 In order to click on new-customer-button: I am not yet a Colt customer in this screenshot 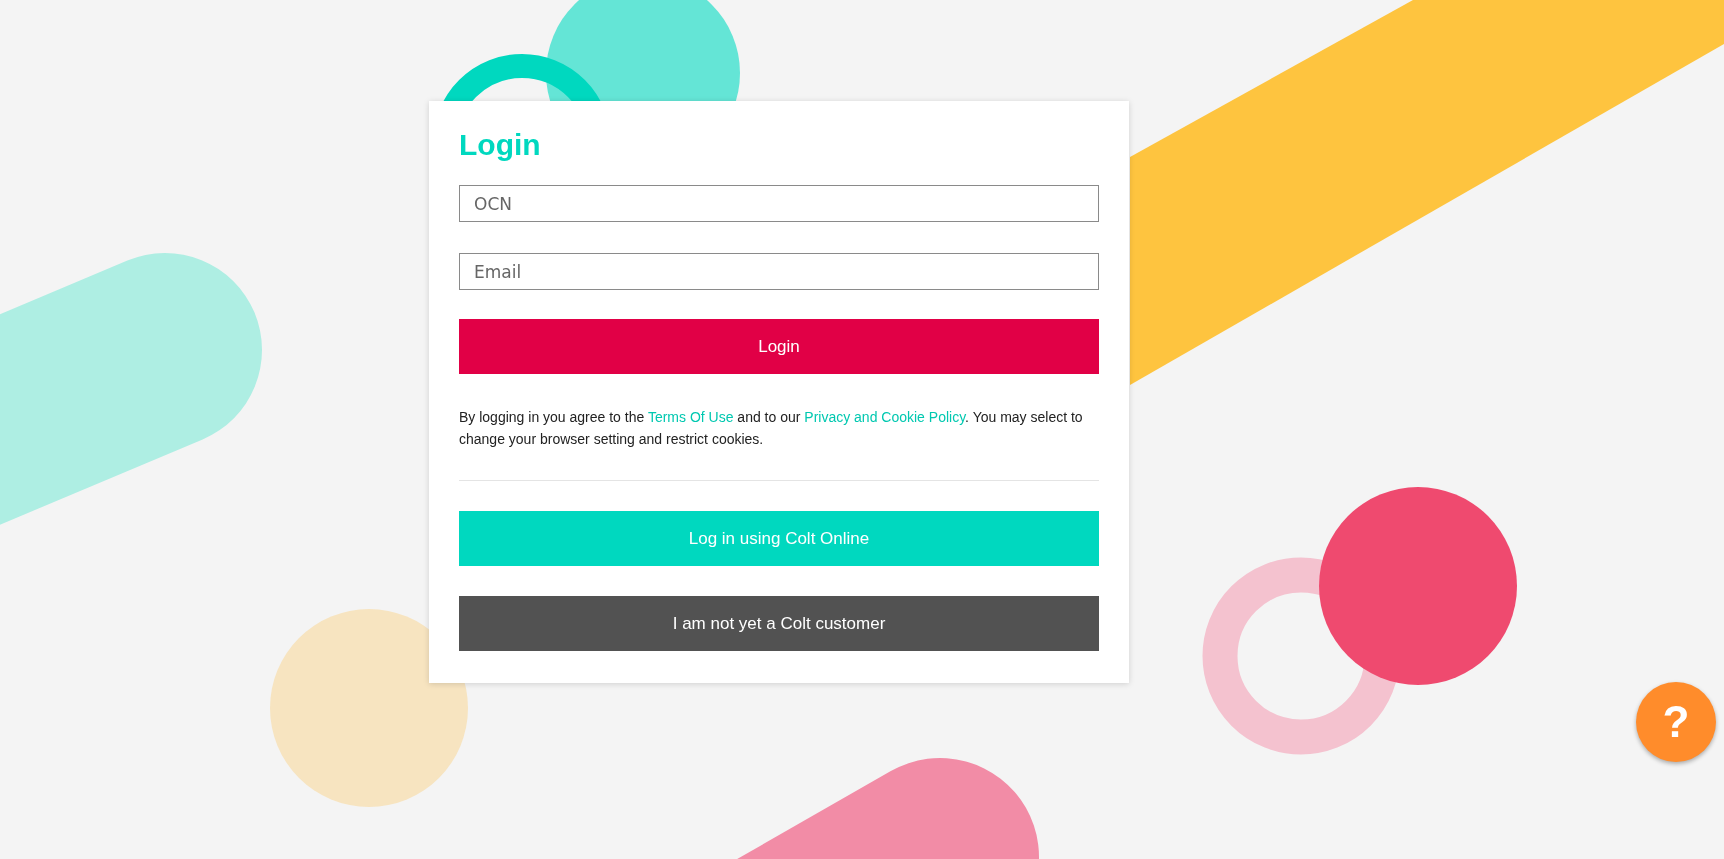, I will do `click(779, 623)`.